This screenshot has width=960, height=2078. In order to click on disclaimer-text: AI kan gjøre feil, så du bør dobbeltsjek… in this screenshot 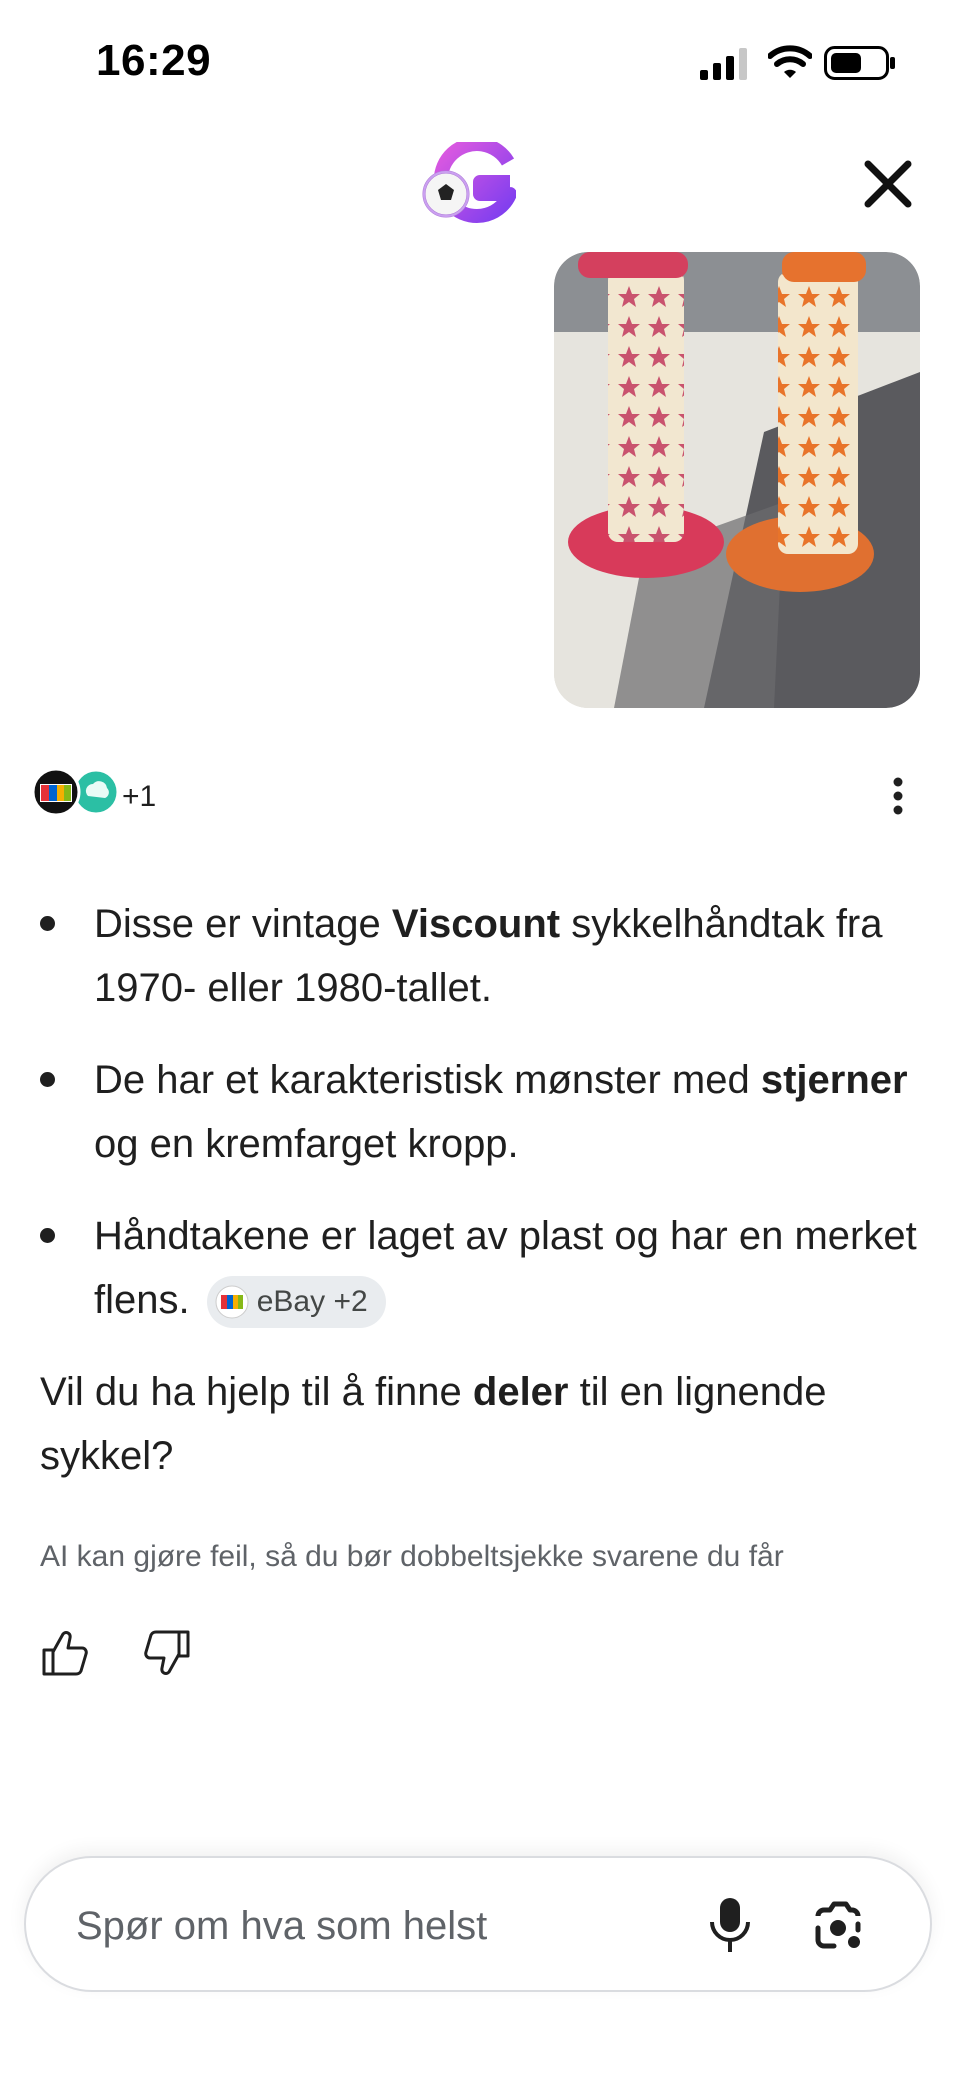, I will do `click(412, 1556)`.